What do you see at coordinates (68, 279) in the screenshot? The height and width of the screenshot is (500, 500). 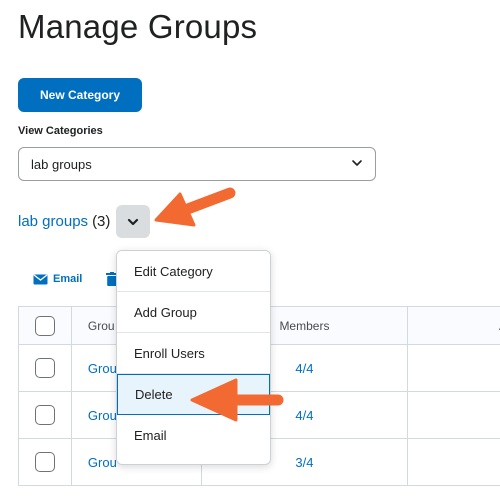 I see `email-toolbar-label: Email` at bounding box center [68, 279].